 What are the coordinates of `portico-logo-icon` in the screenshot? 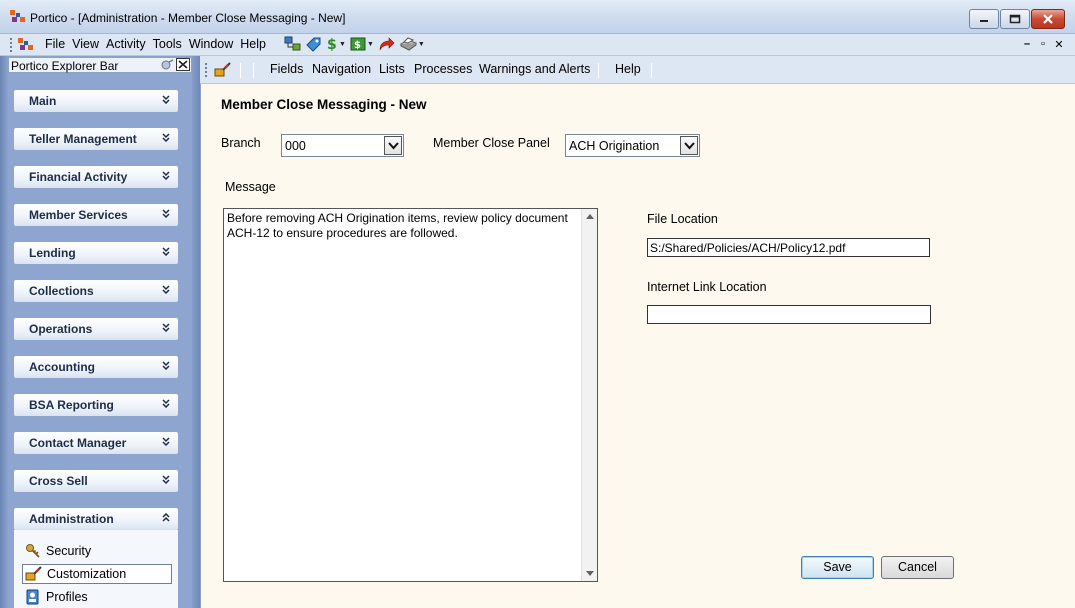 It's located at (17, 16).